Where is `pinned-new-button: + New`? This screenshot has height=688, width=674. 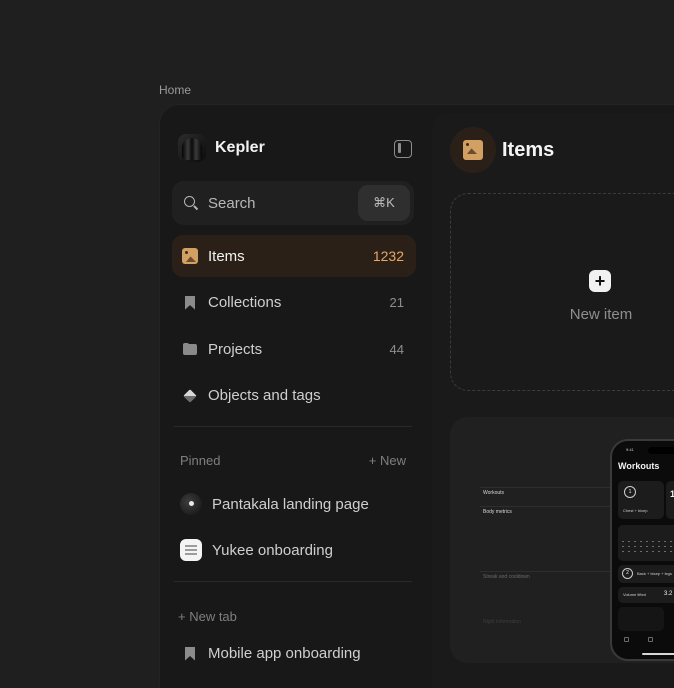 pinned-new-button: + New is located at coordinates (387, 460).